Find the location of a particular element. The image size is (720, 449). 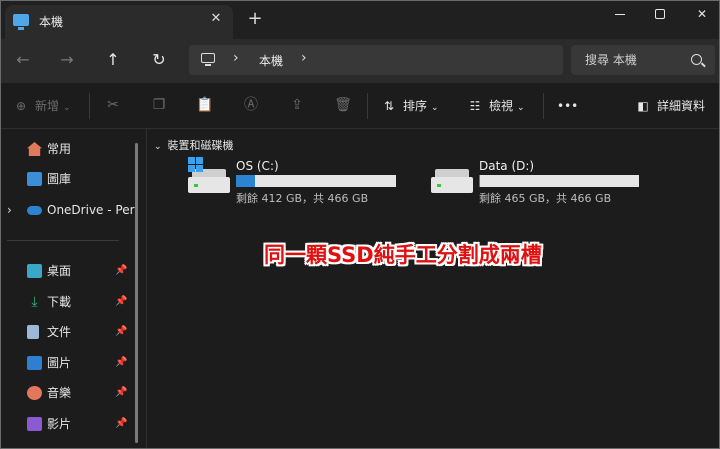

computer-icon is located at coordinates (21, 22).